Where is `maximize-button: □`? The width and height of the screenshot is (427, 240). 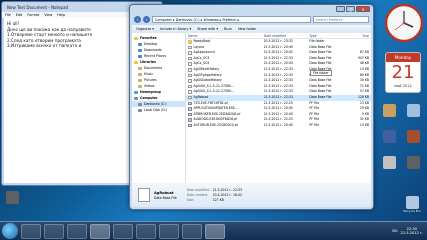
maximize-button: □ is located at coordinates (350, 9).